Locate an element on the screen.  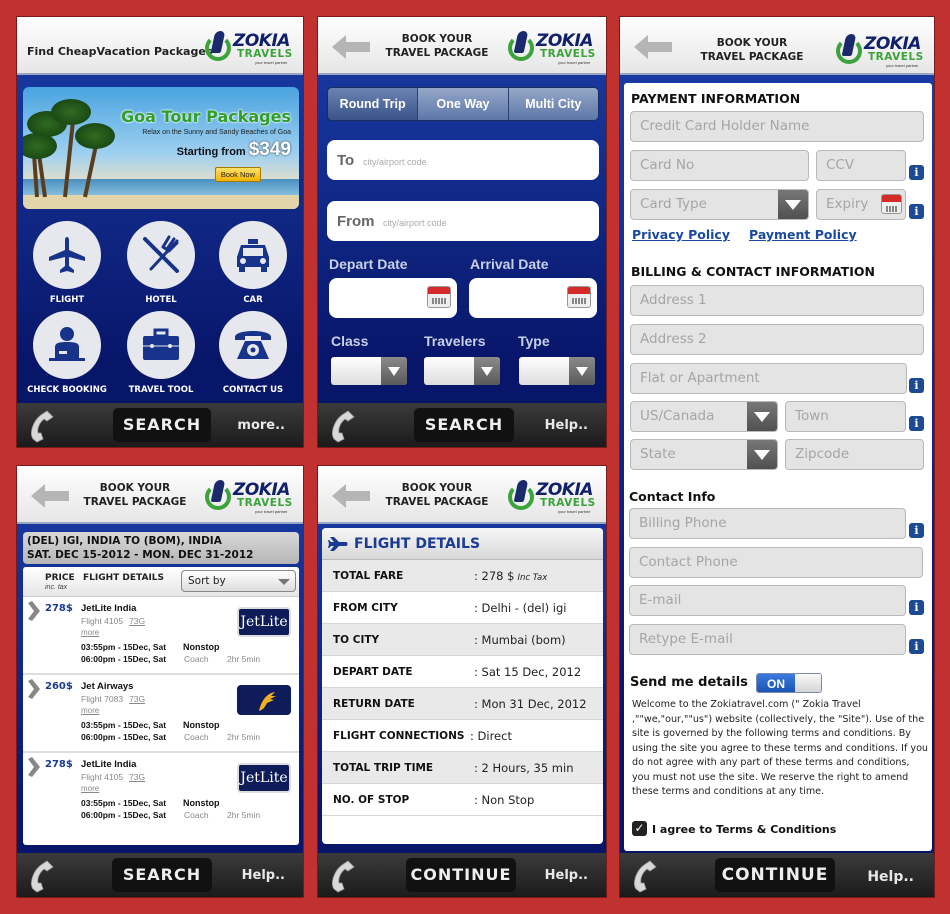
sort-by-select: Sort by is located at coordinates (238, 581).